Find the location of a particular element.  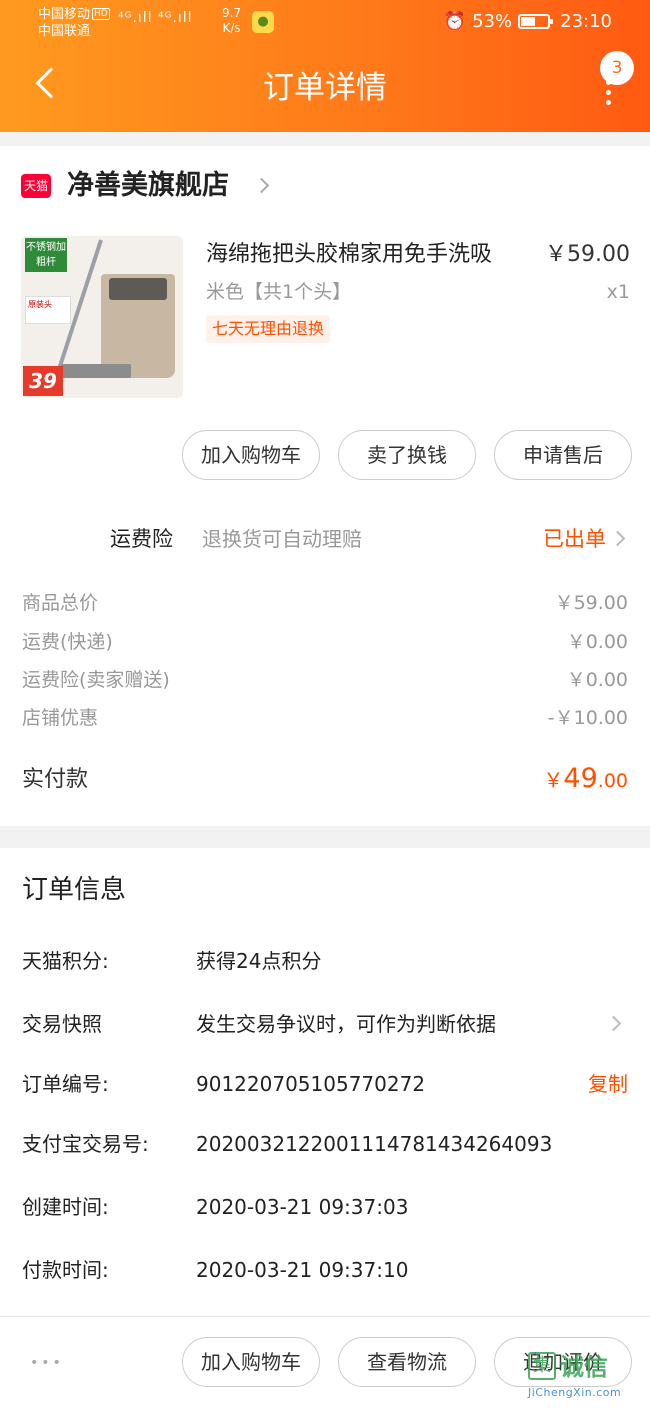

product-title: 海绵拖把头胶棉家用免手洗吸 is located at coordinates (349, 255).